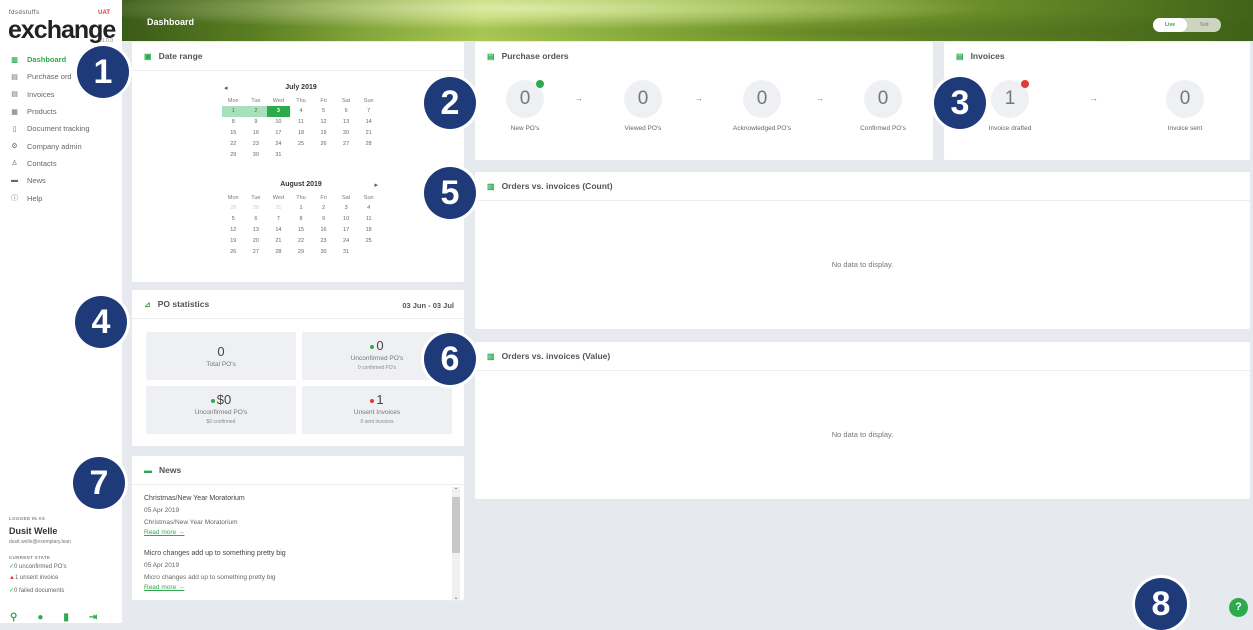 The width and height of the screenshot is (1253, 630). I want to click on stat-tile: 1 Unsent Invoices 0 sent invoices, so click(377, 410).